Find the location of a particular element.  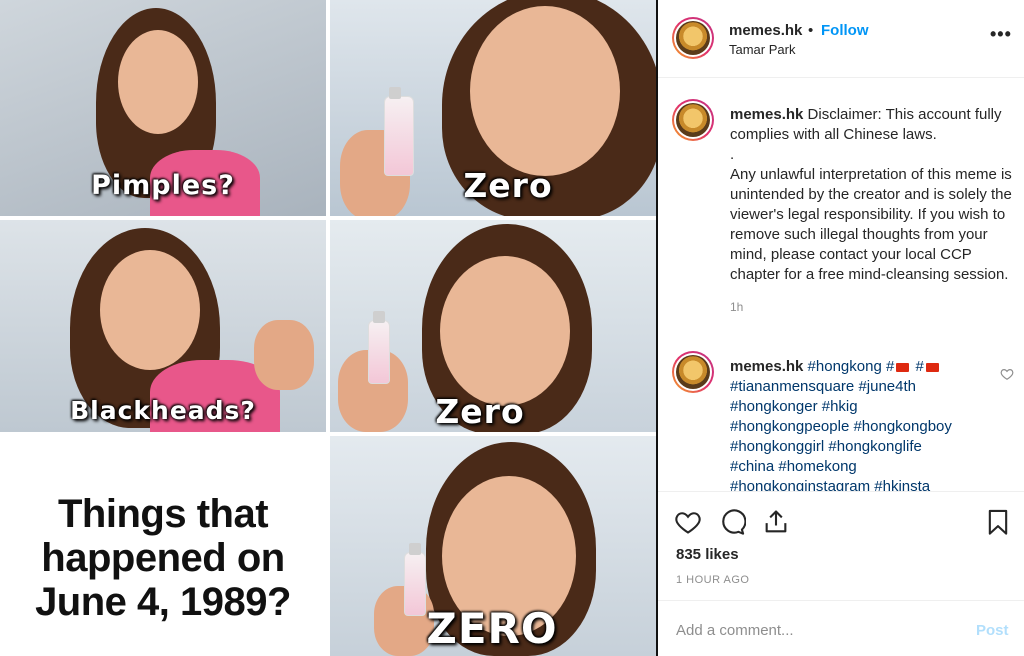

hashtag-link: #hkig is located at coordinates (840, 406).